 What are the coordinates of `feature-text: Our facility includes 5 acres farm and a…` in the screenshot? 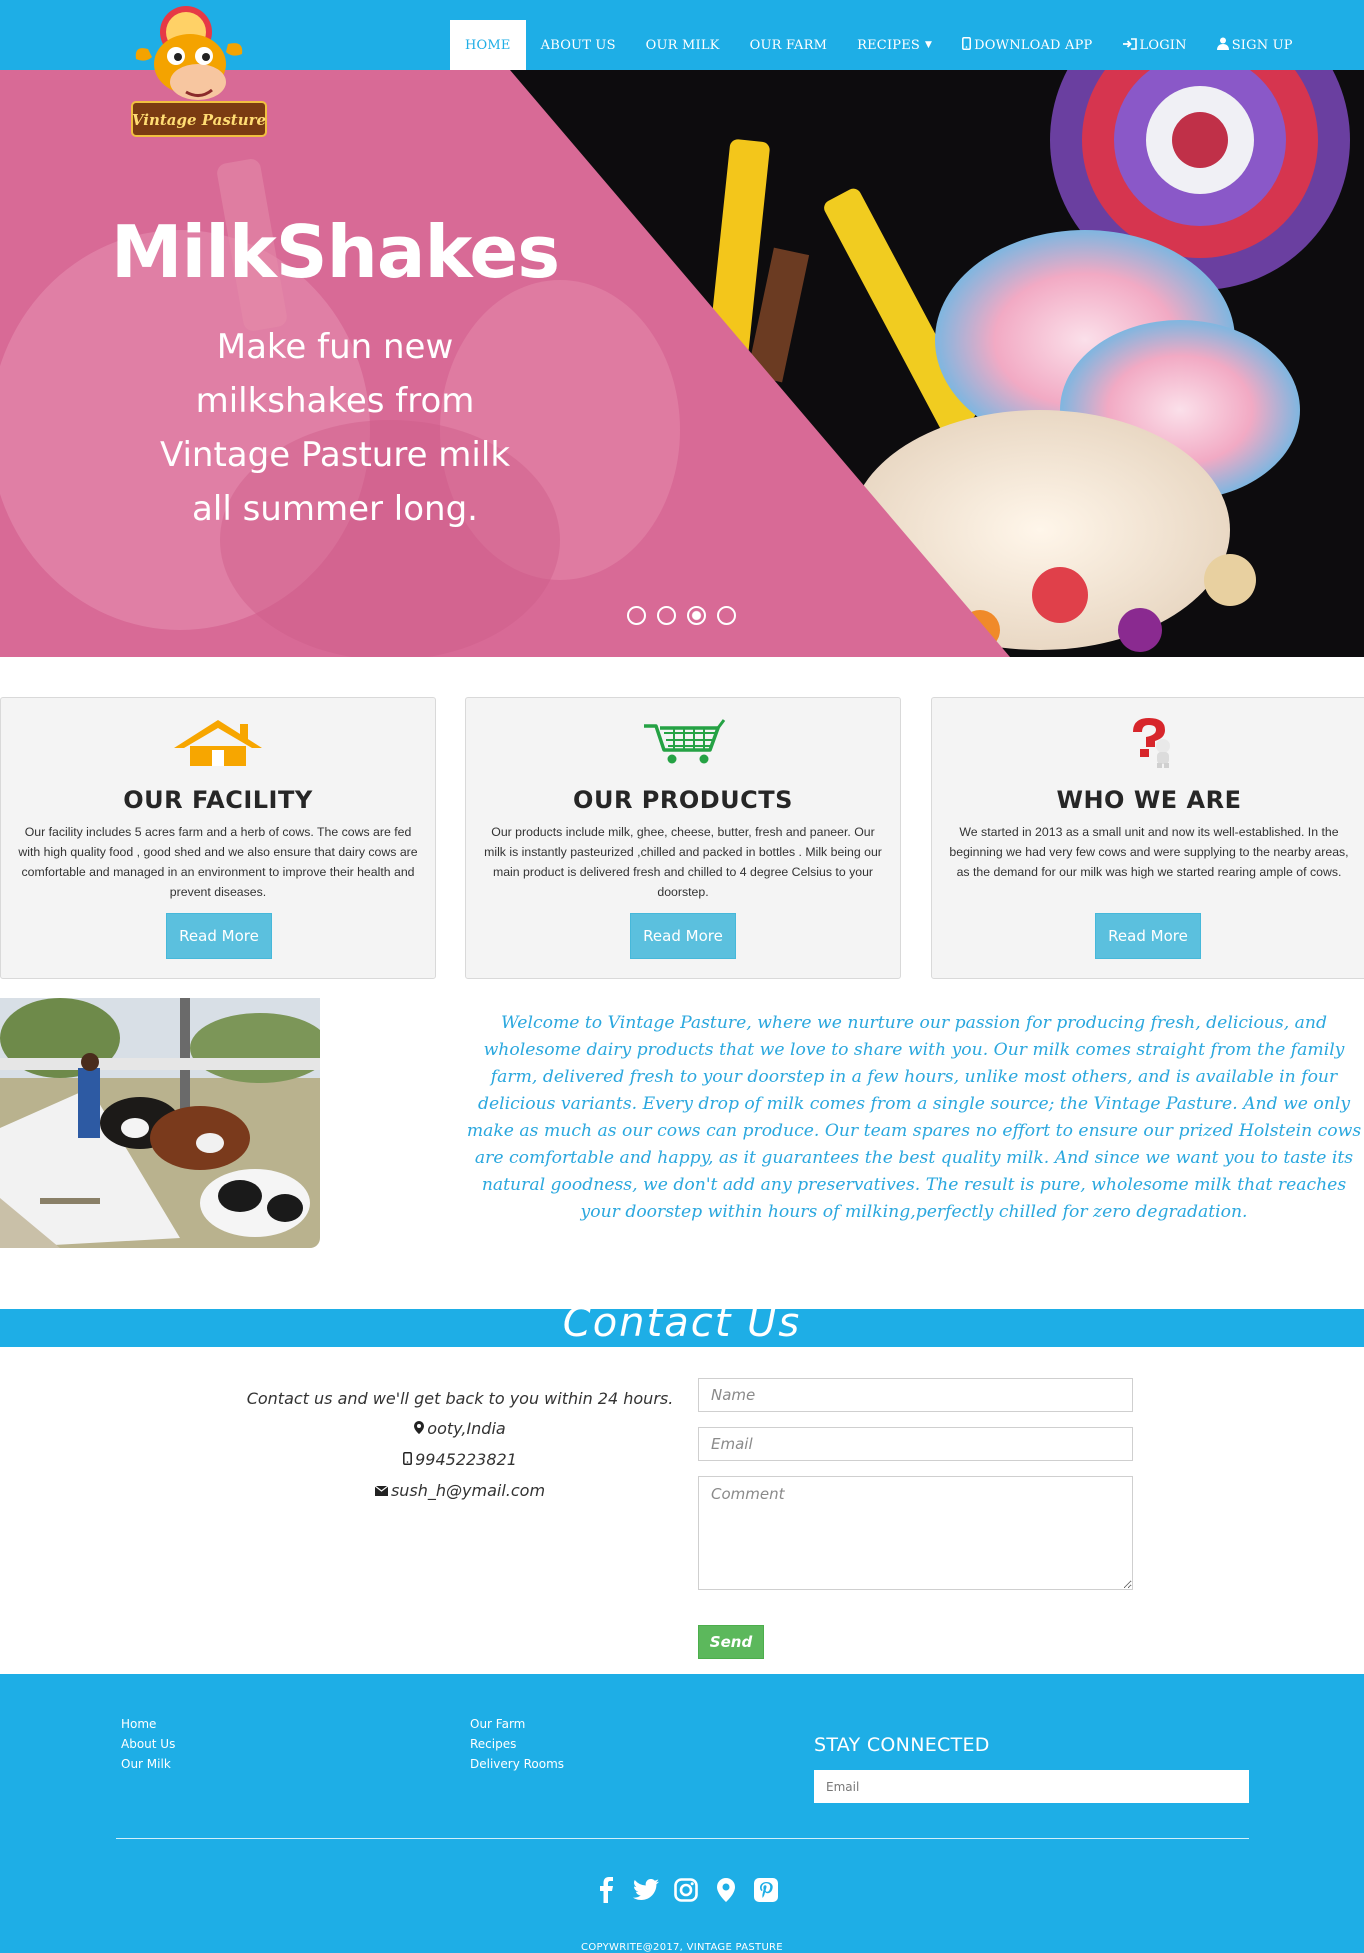 It's located at (218, 862).